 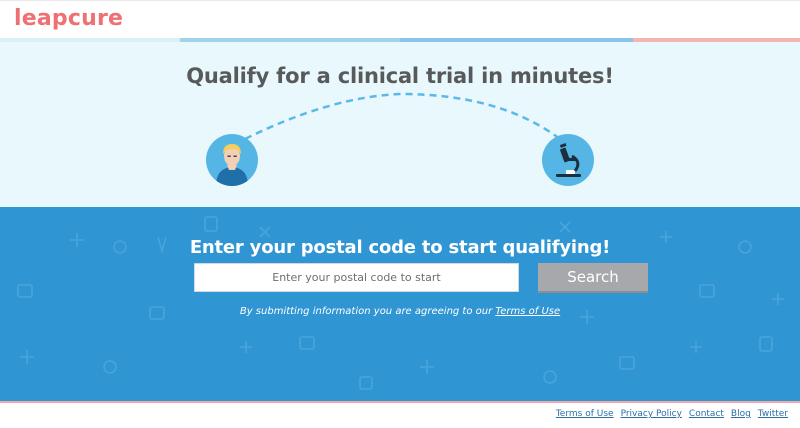 I want to click on search-button: Search, so click(x=593, y=278).